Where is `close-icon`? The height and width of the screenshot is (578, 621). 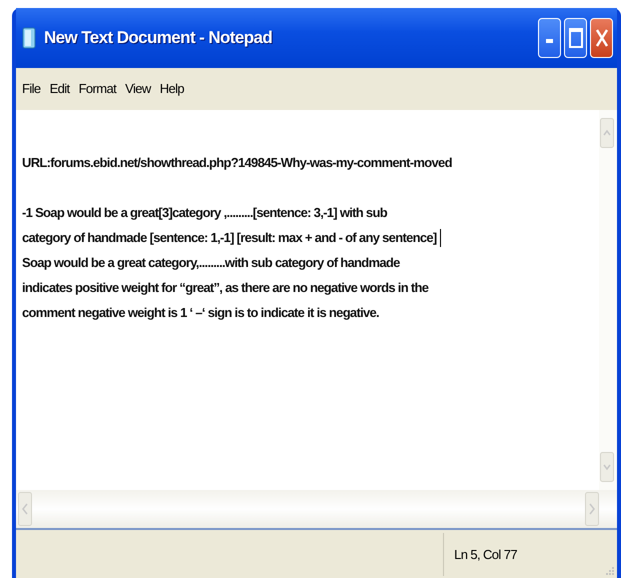
close-icon is located at coordinates (601, 38).